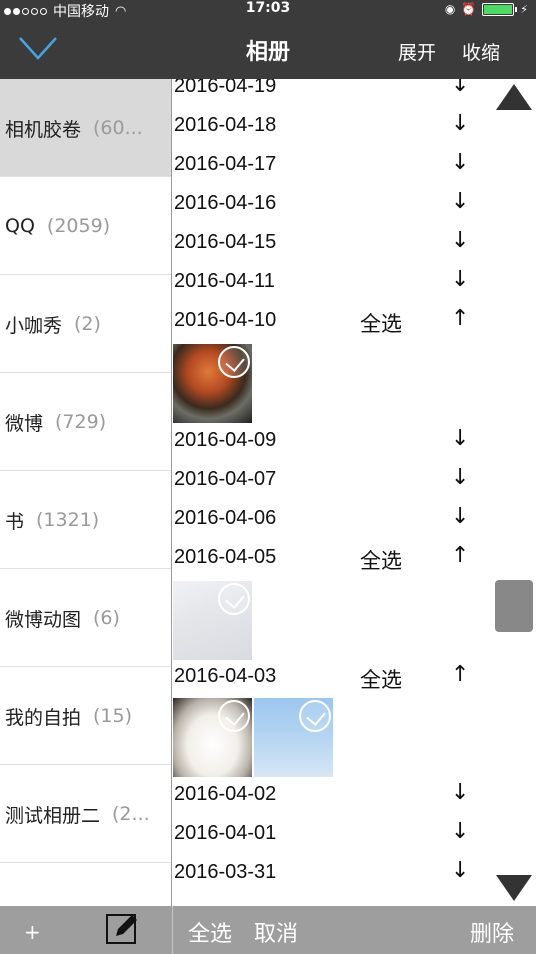 The image size is (536, 954). I want to click on album-item-book: 书 (1321), so click(85, 520).